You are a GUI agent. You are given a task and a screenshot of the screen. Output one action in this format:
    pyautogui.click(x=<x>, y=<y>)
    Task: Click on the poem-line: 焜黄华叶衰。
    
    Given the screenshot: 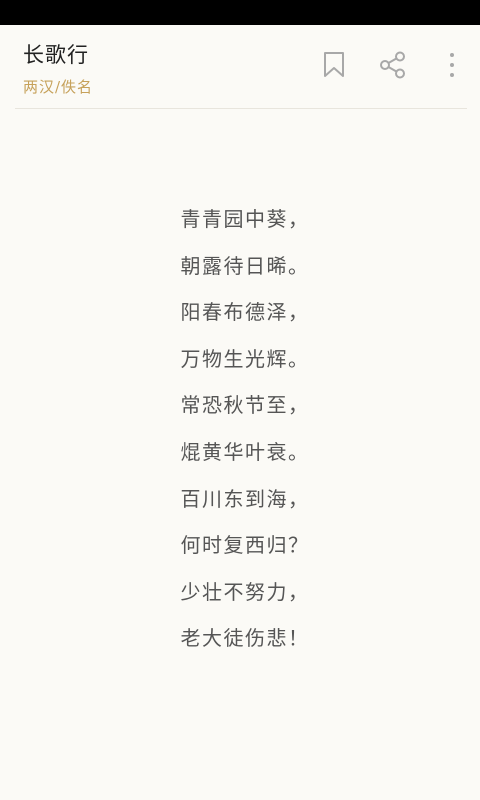 What is the action you would take?
    pyautogui.click(x=245, y=451)
    